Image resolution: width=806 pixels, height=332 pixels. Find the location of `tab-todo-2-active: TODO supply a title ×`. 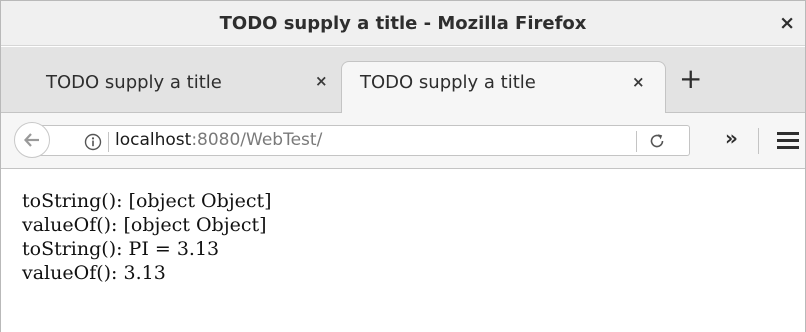

tab-todo-2-active: TODO supply a title × is located at coordinates (503, 87).